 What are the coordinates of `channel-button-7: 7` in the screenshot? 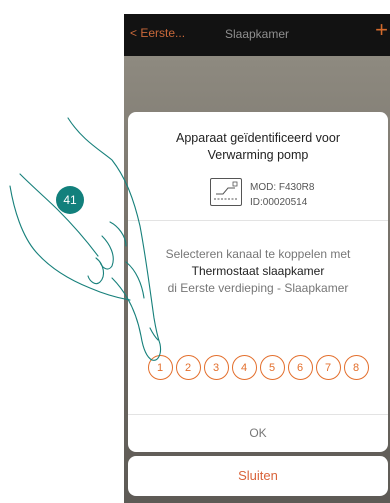 It's located at (328, 367).